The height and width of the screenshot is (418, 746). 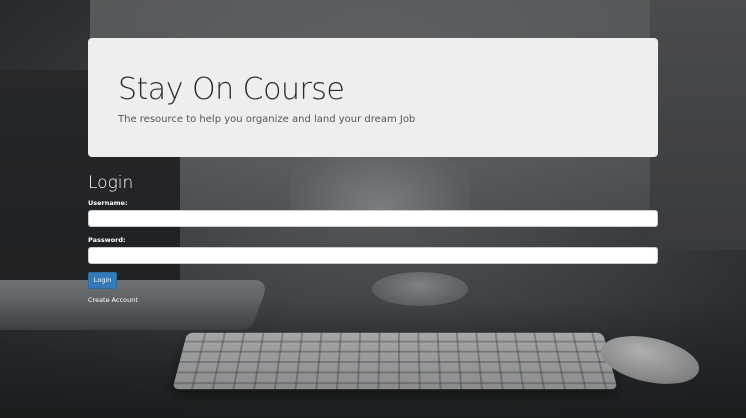 What do you see at coordinates (107, 240) in the screenshot?
I see `password-label: Password:` at bounding box center [107, 240].